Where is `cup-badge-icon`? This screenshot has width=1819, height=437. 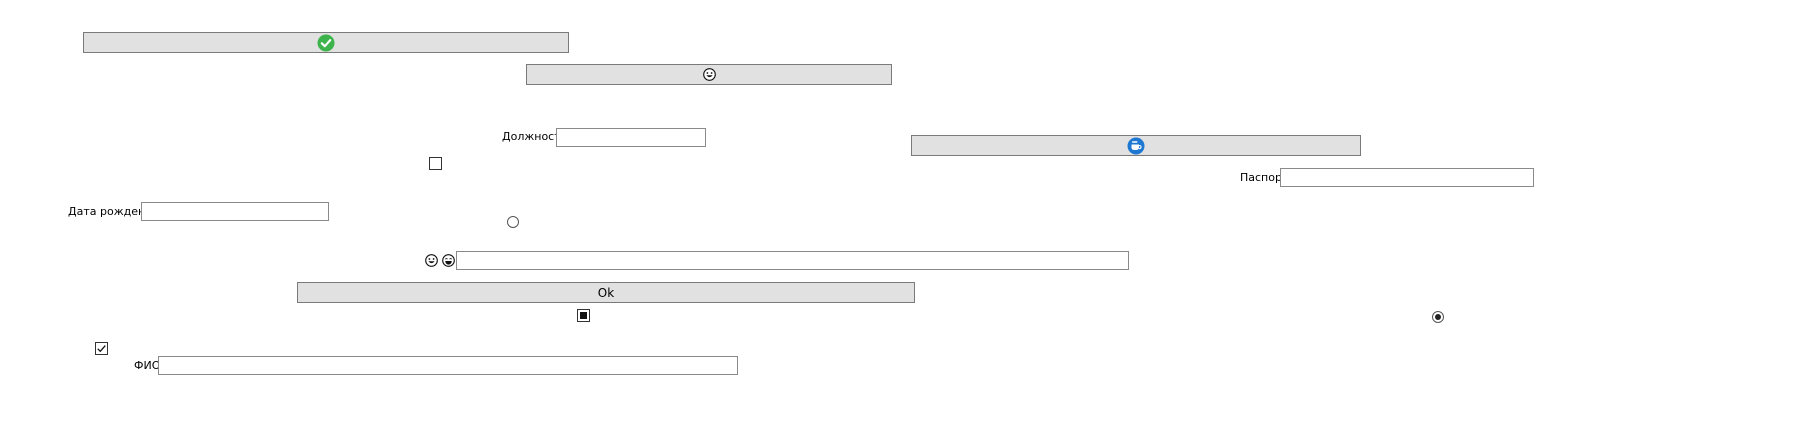
cup-badge-icon is located at coordinates (1136, 146).